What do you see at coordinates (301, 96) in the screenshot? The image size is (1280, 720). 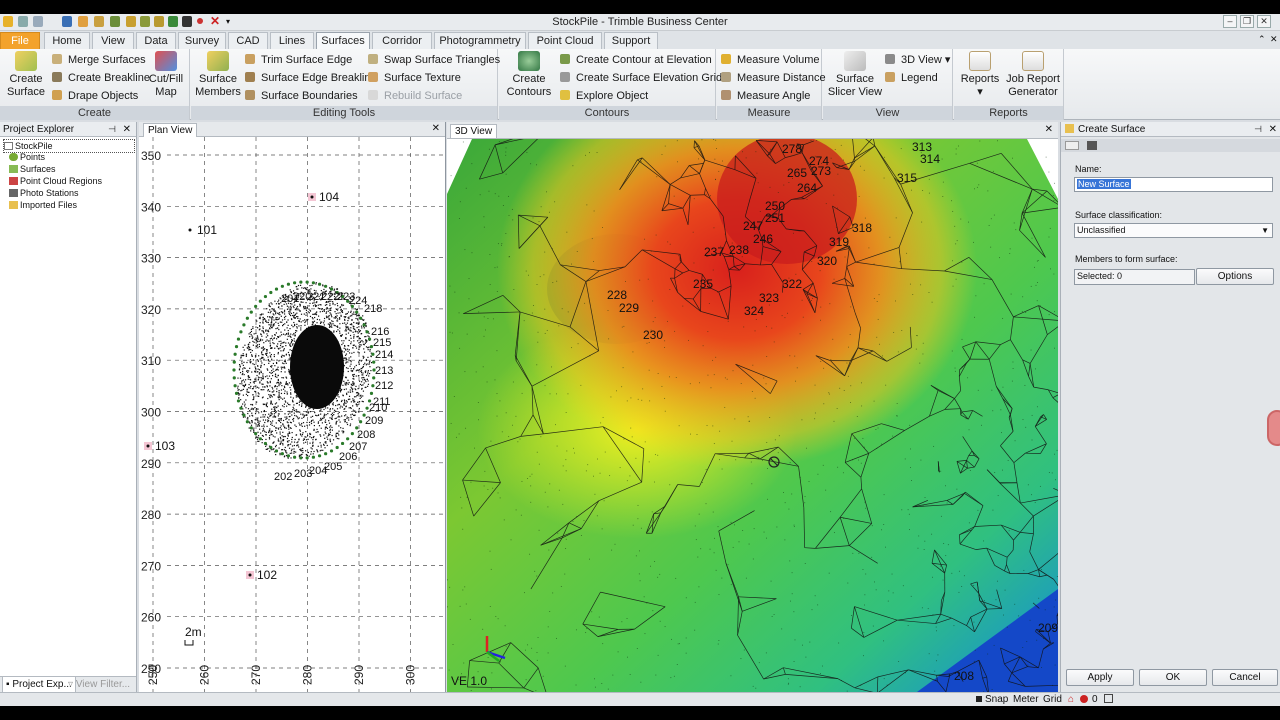 I see `surface-boundaries-button: Surface Boundaries` at bounding box center [301, 96].